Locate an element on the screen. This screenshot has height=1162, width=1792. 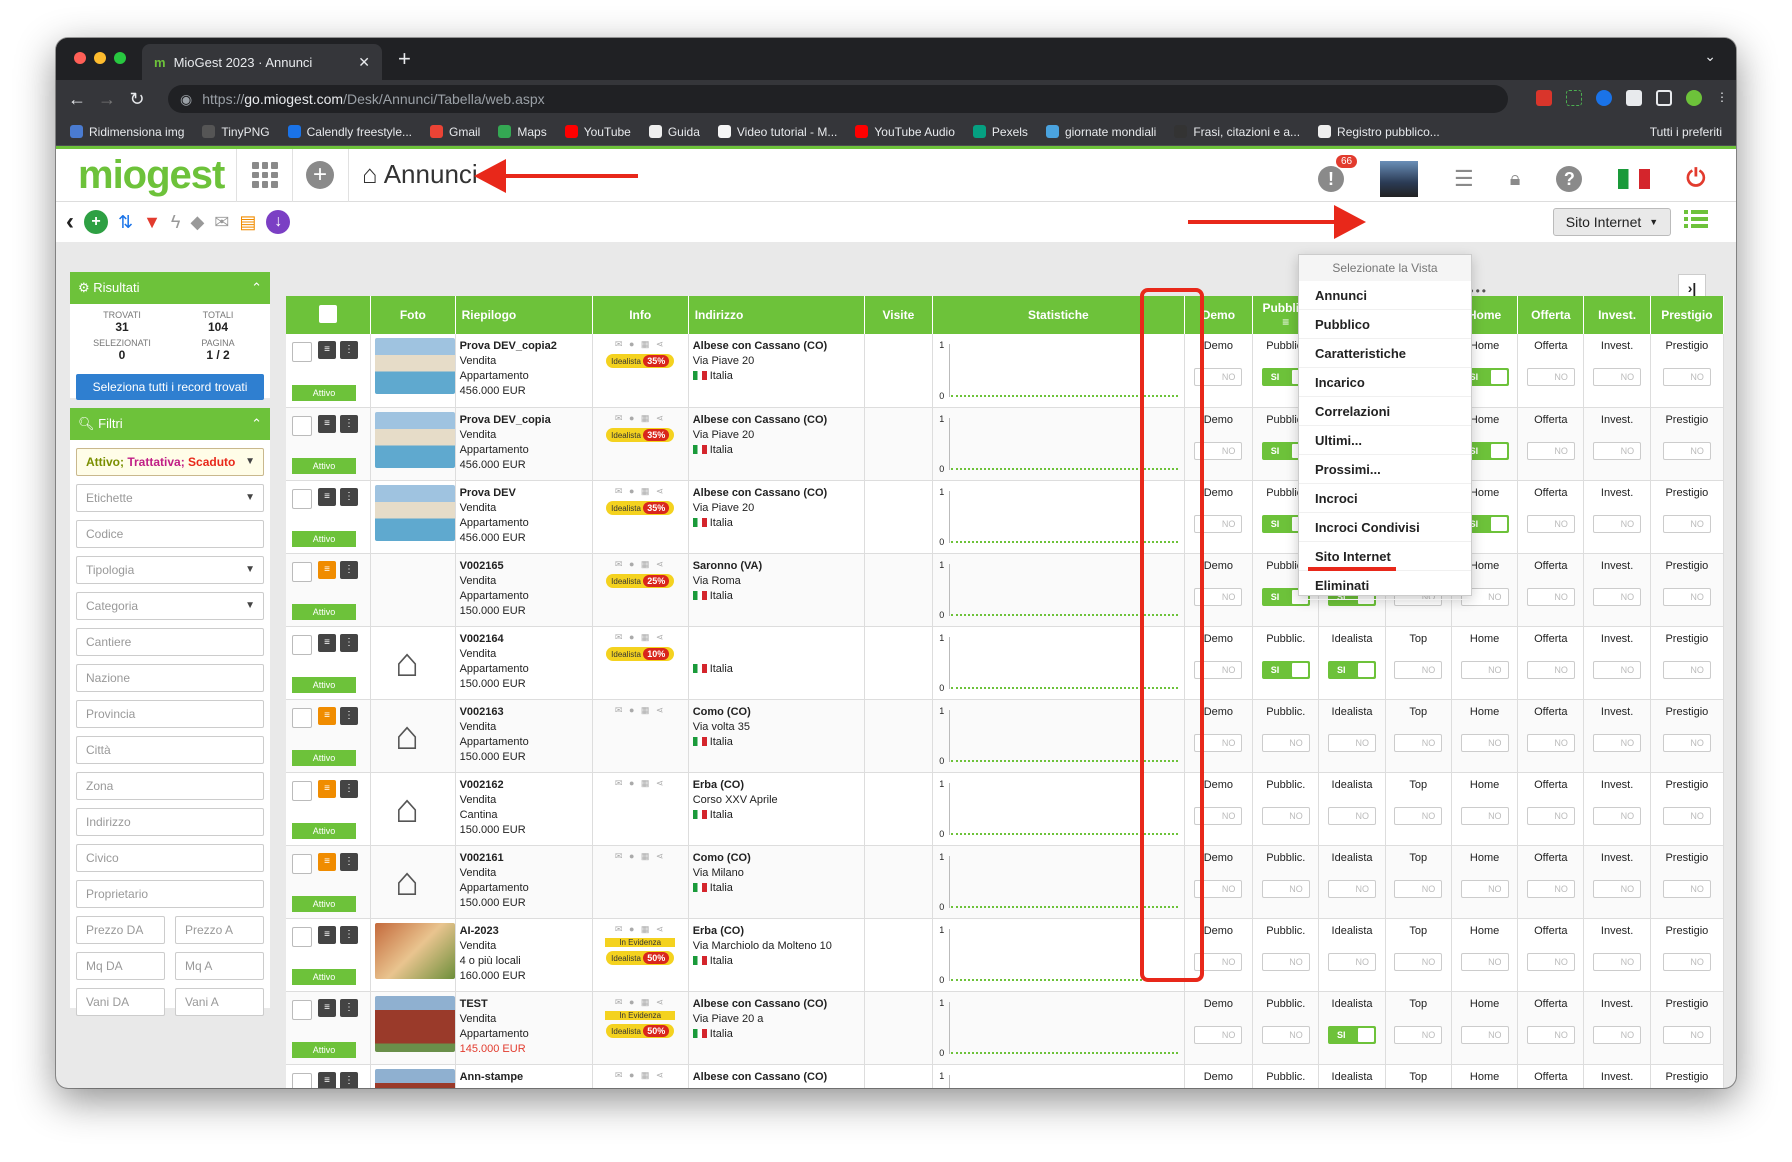
bookmark-item: Gmail is located at coordinates (455, 132).